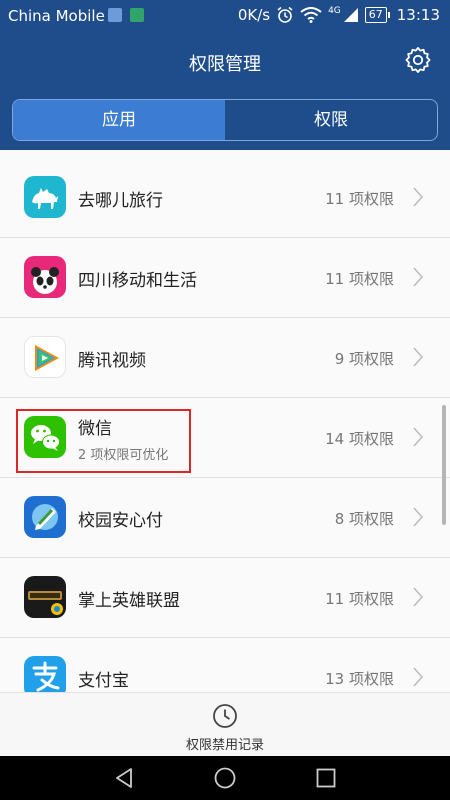  Describe the element at coordinates (225, 598) in the screenshot. I see `list-item-lol: 掌上英雄联盟 11 项权限` at that location.